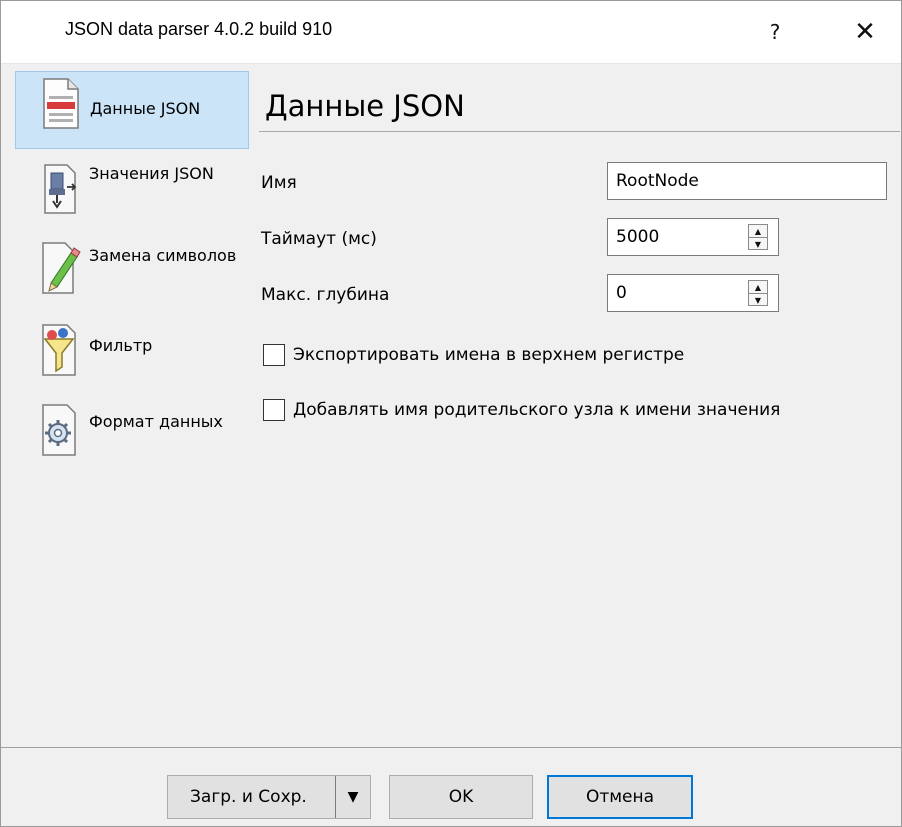  Describe the element at coordinates (163, 255) in the screenshot. I see `sidebar-item-label: Замена символов` at that location.